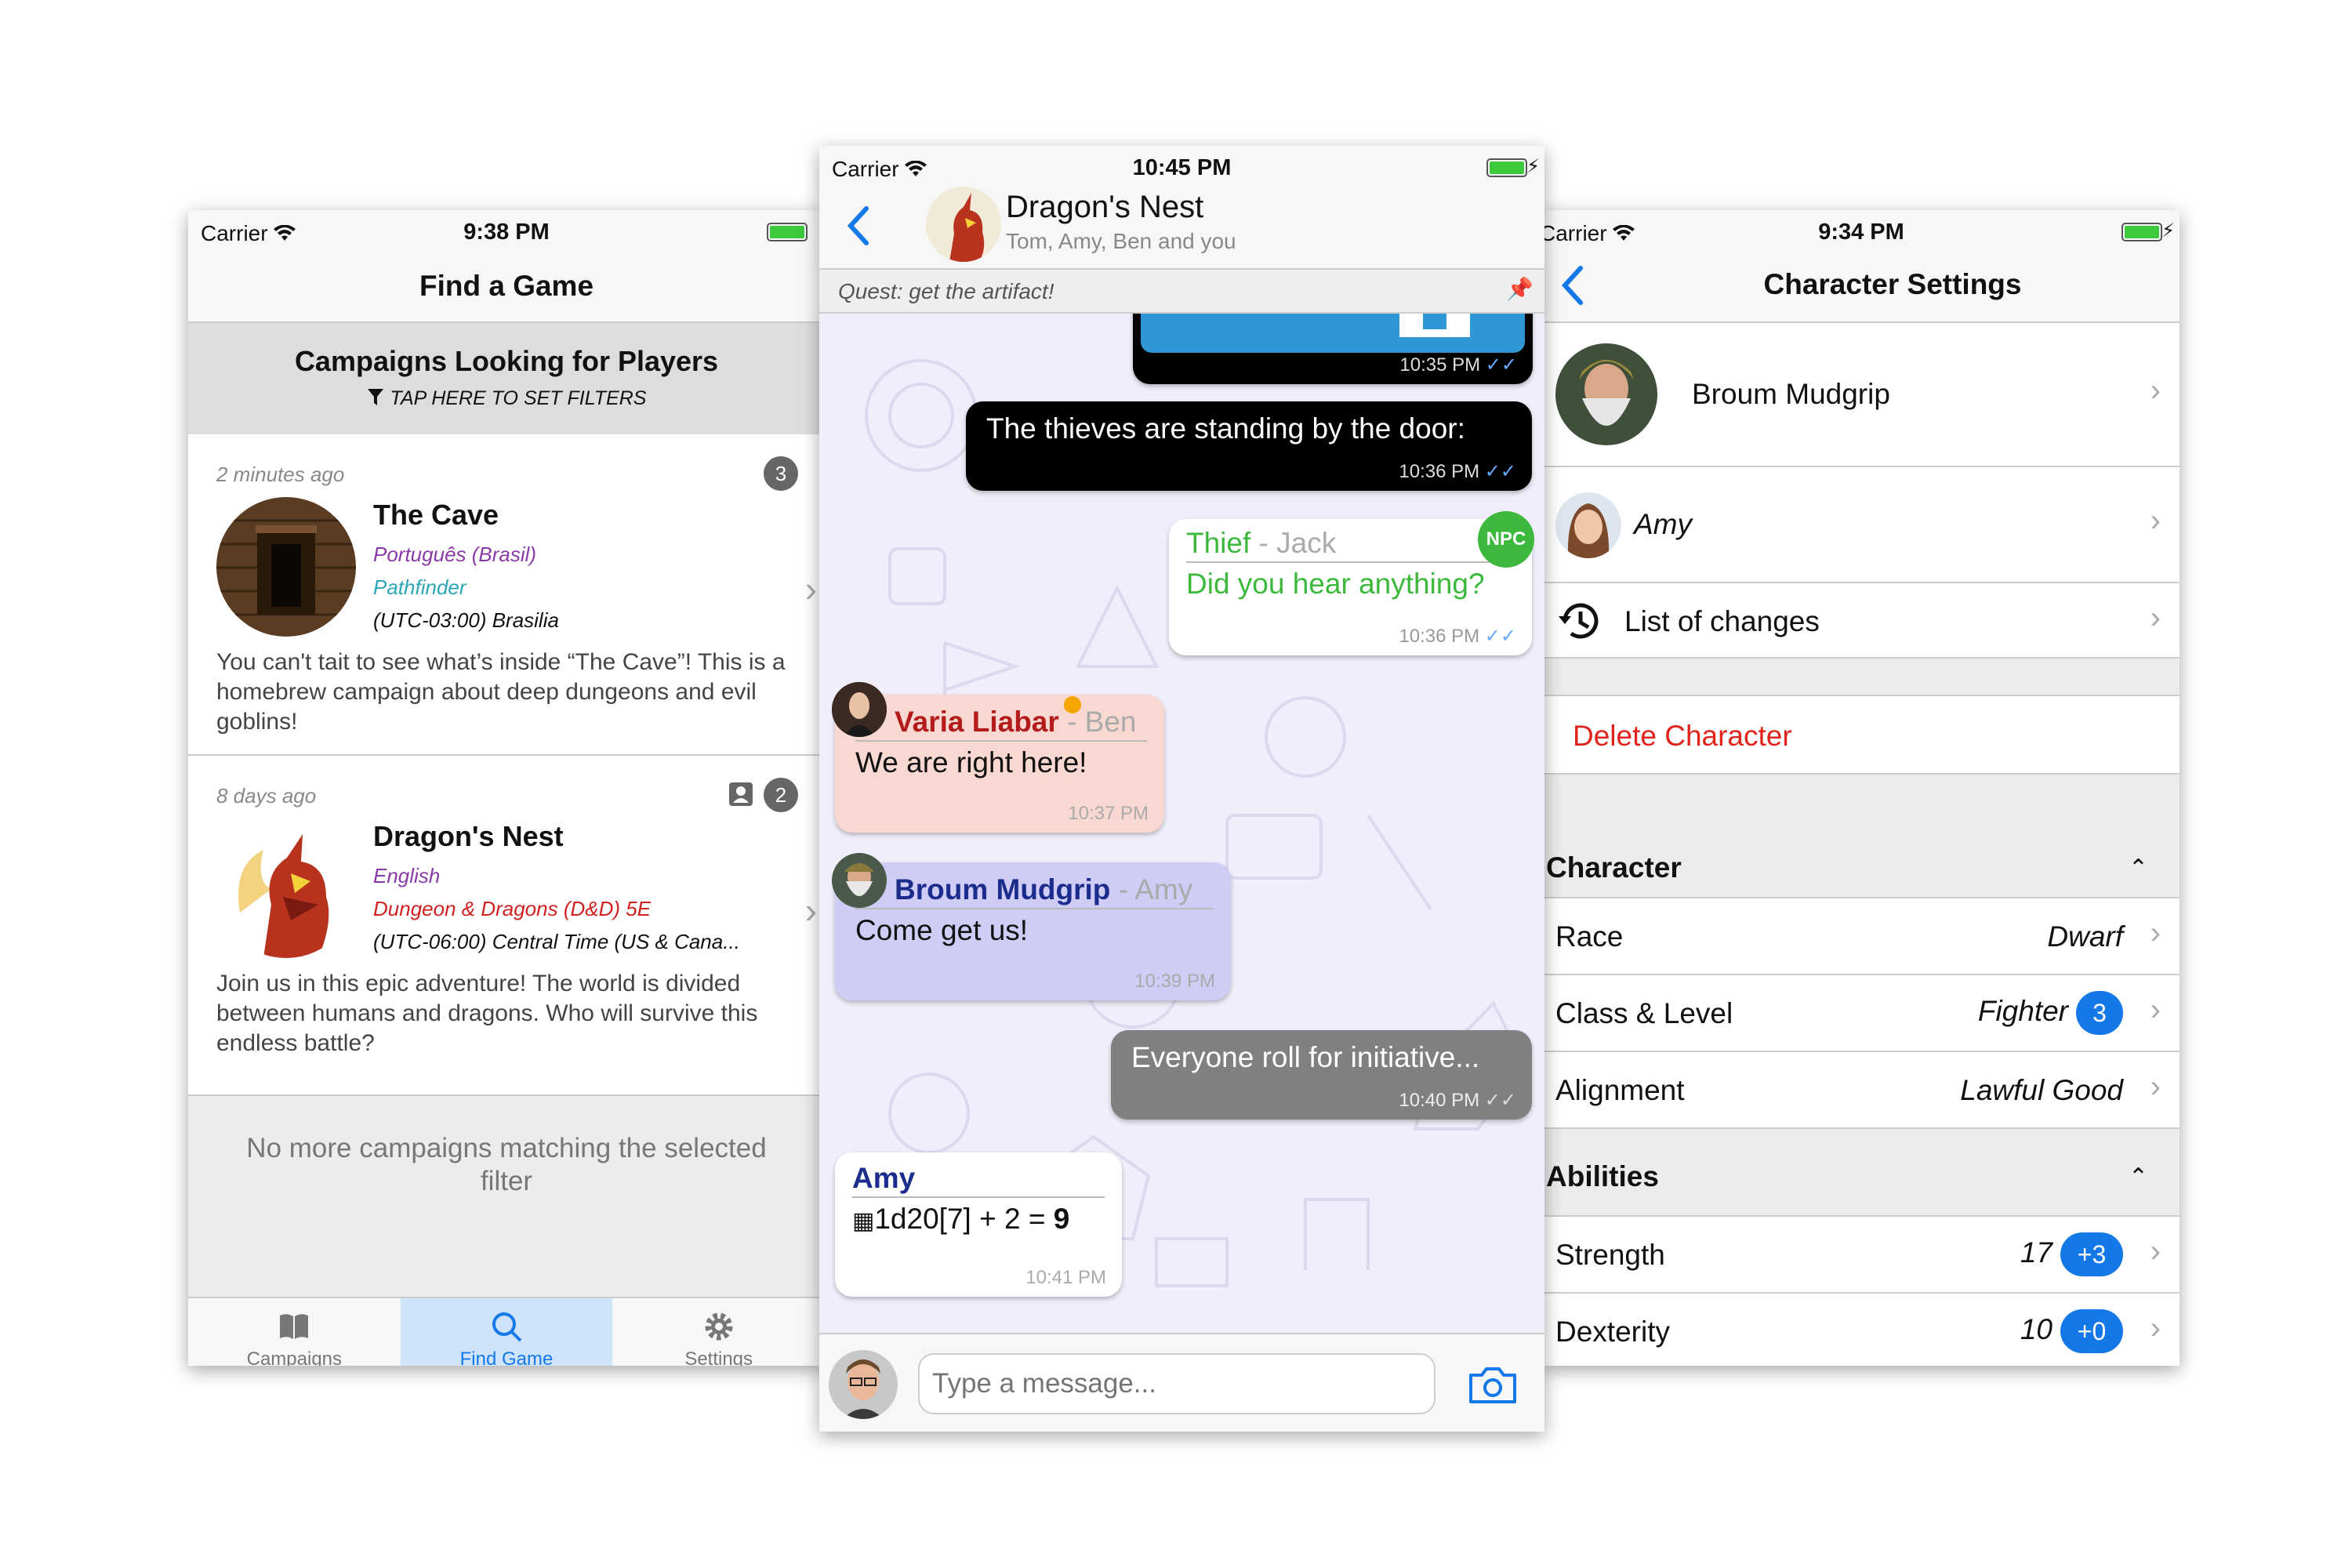 The image size is (2352, 1568). Describe the element at coordinates (280, 474) in the screenshot. I see `posted-time: 2 minutes ago` at that location.